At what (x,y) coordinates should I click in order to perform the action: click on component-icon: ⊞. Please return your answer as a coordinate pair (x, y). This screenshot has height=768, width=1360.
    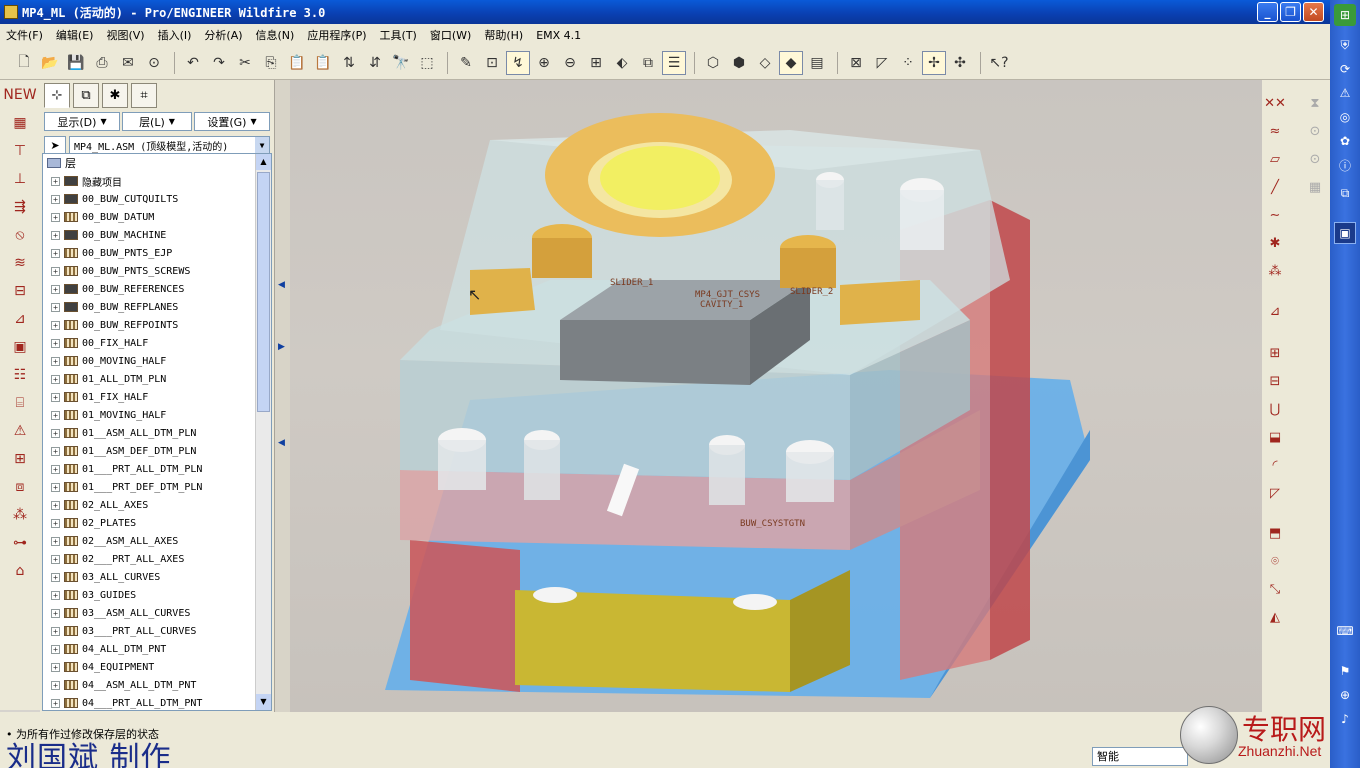
    Looking at the image, I should click on (20, 459).